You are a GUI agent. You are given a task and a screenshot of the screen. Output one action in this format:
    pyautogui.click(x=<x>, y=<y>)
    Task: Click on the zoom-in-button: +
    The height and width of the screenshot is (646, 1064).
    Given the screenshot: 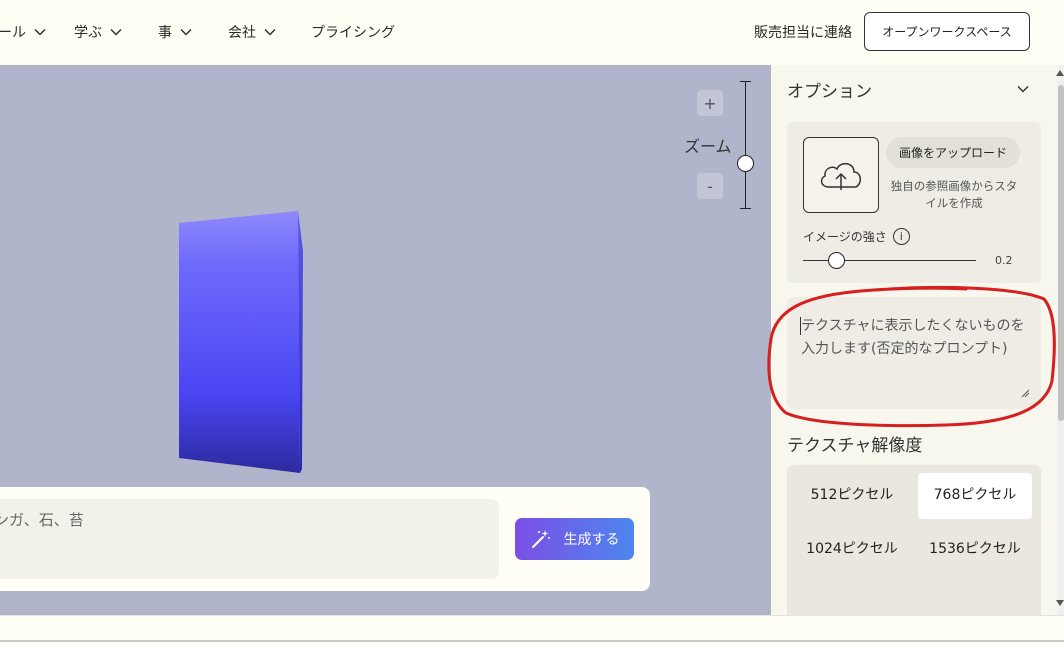 What is the action you would take?
    pyautogui.click(x=710, y=103)
    